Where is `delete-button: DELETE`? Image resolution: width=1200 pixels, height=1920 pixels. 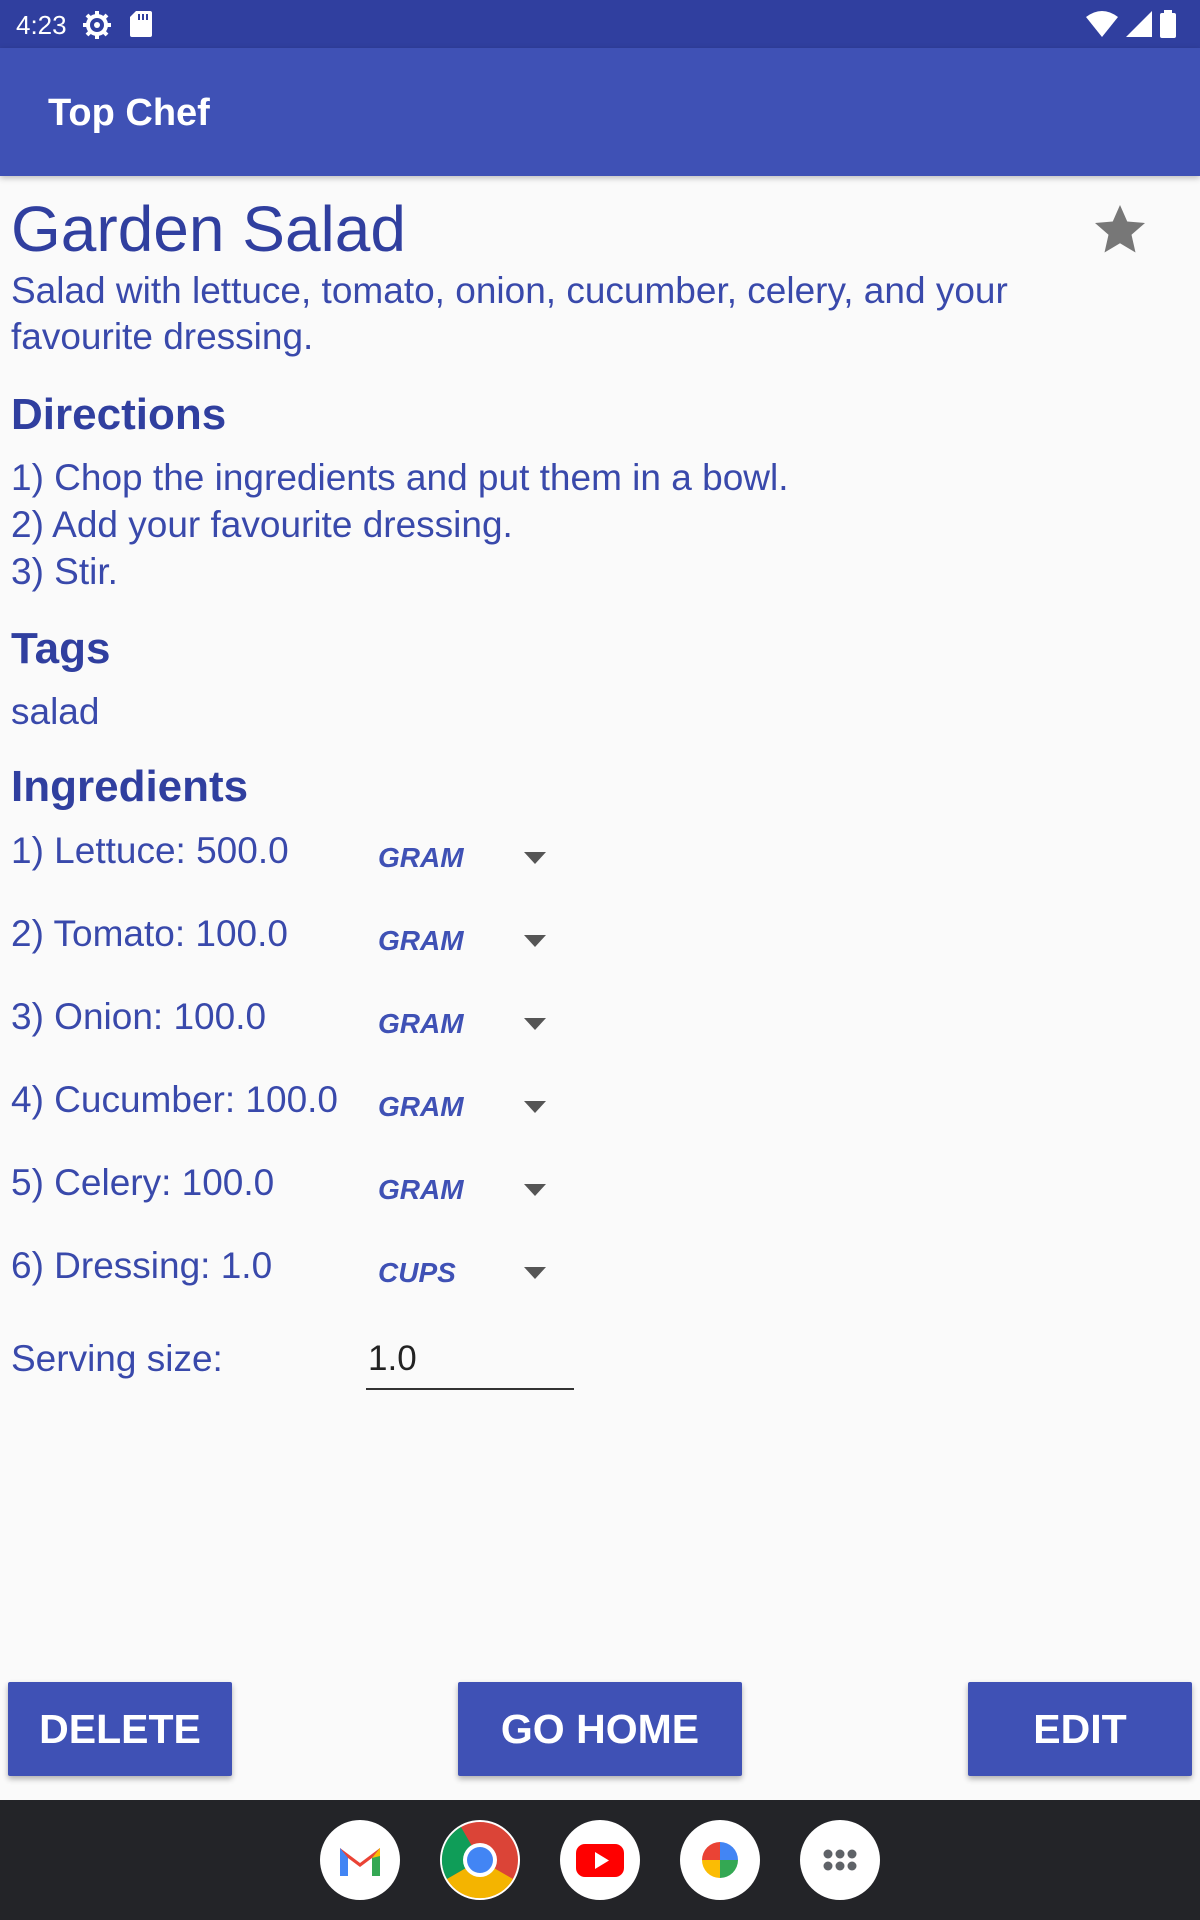
delete-button: DELETE is located at coordinates (120, 1729).